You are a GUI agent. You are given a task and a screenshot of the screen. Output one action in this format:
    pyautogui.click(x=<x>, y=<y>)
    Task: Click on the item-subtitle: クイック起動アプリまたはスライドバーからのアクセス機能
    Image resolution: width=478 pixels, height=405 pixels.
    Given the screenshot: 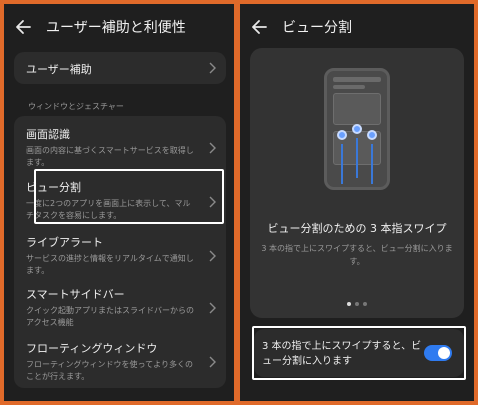 What is the action you would take?
    pyautogui.click(x=110, y=316)
    